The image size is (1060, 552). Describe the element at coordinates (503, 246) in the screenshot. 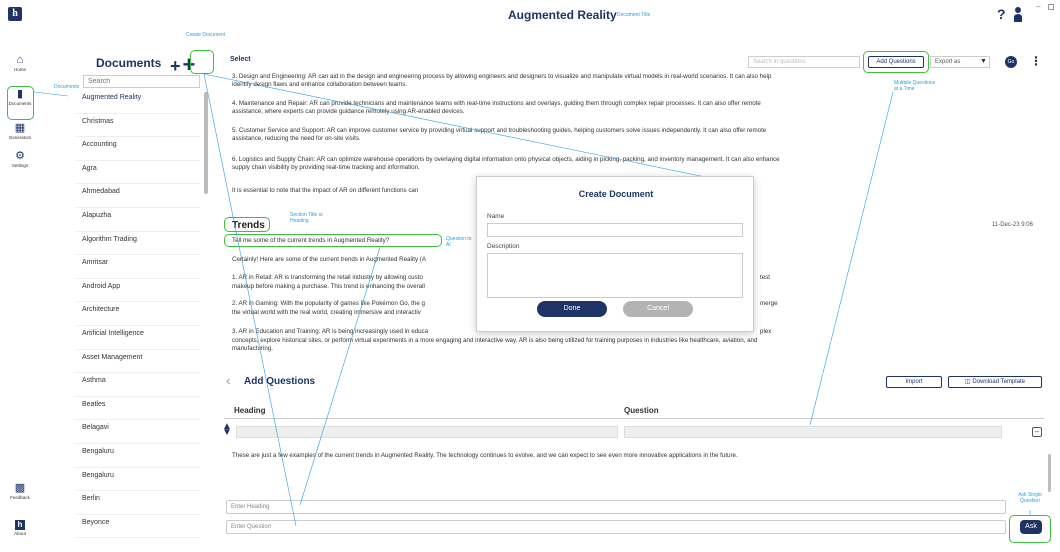

I see `description-label: Description` at that location.